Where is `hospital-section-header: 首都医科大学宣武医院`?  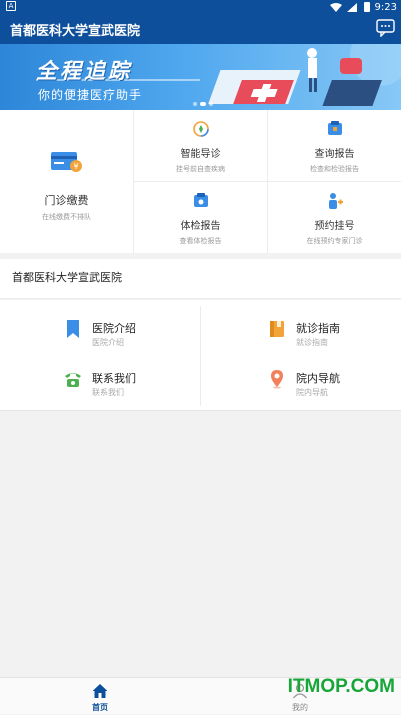 hospital-section-header: 首都医科大学宣武医院 is located at coordinates (200, 279).